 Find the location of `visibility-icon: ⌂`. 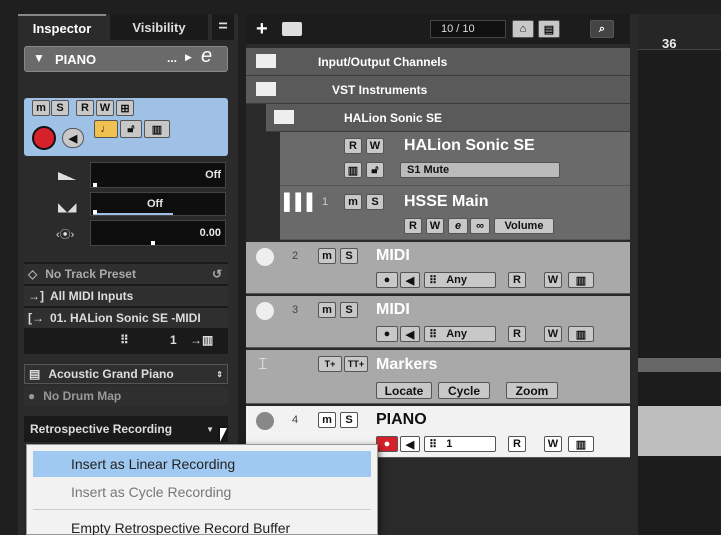

visibility-icon: ⌂ is located at coordinates (523, 29).